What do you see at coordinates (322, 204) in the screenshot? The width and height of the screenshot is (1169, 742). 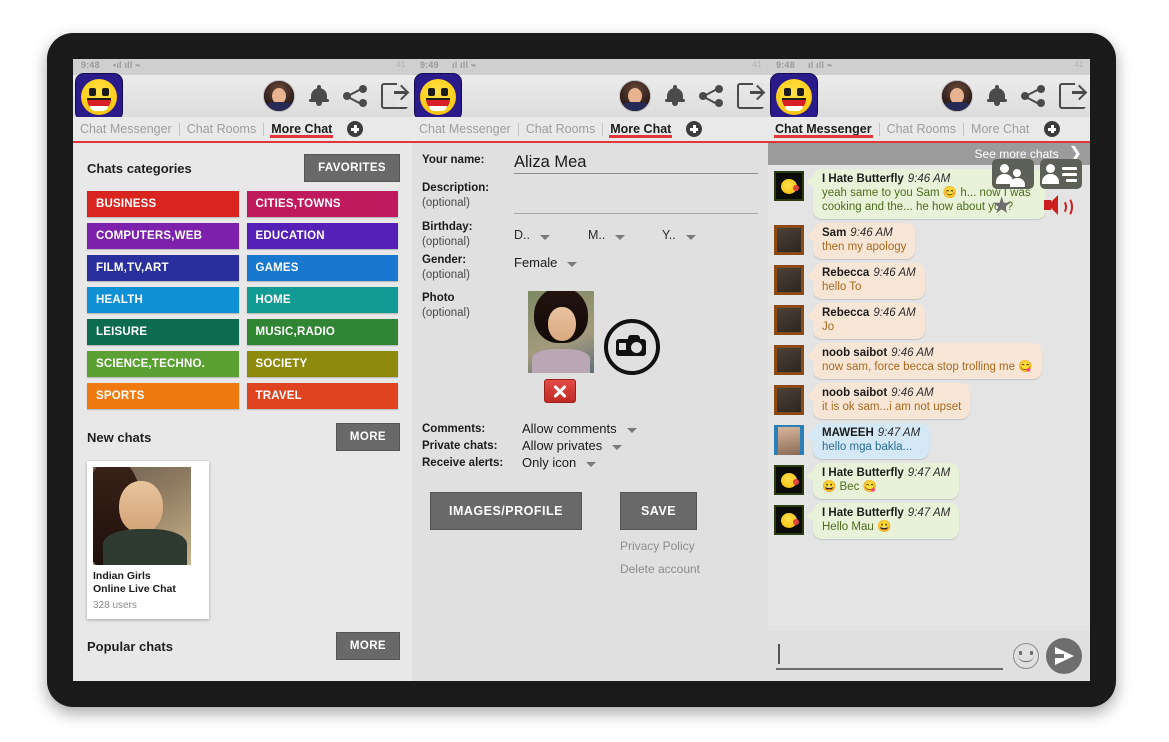 I see `category-tile: CITIES,TOWNS` at bounding box center [322, 204].